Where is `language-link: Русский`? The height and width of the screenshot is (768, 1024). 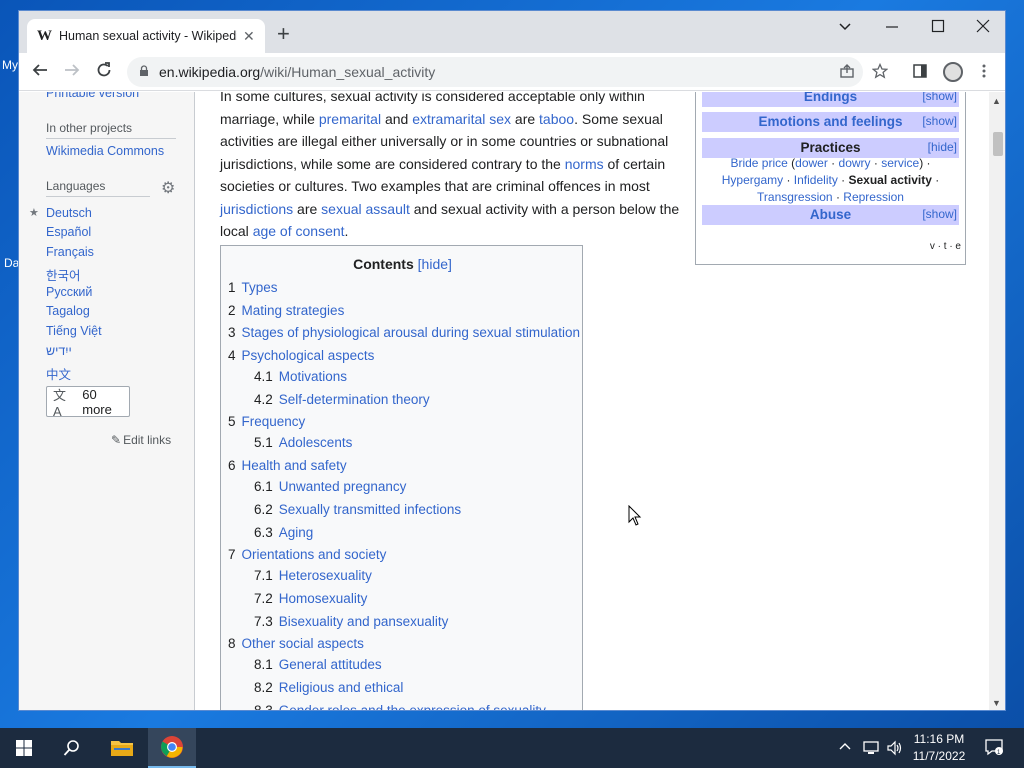 language-link: Русский is located at coordinates (69, 292).